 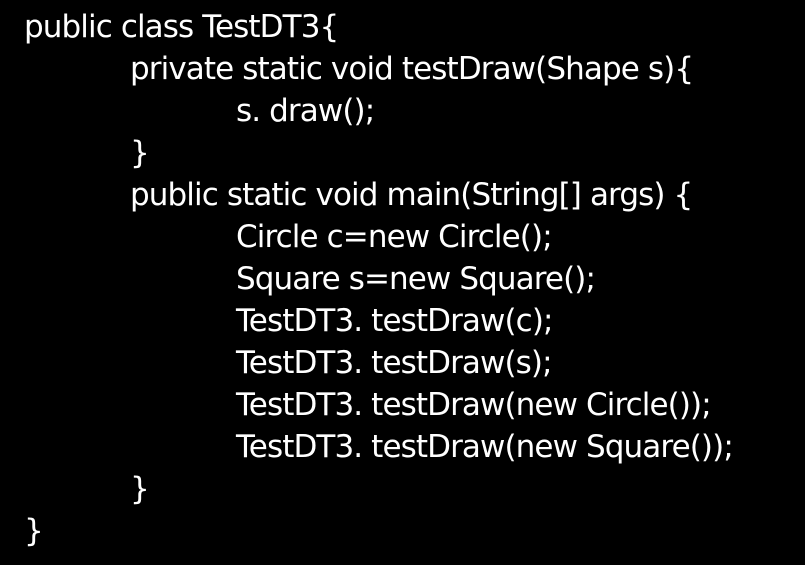 What do you see at coordinates (412, 69) in the screenshot?
I see `code-line-testdraw-signature: private static void testDraw(Shape s){` at bounding box center [412, 69].